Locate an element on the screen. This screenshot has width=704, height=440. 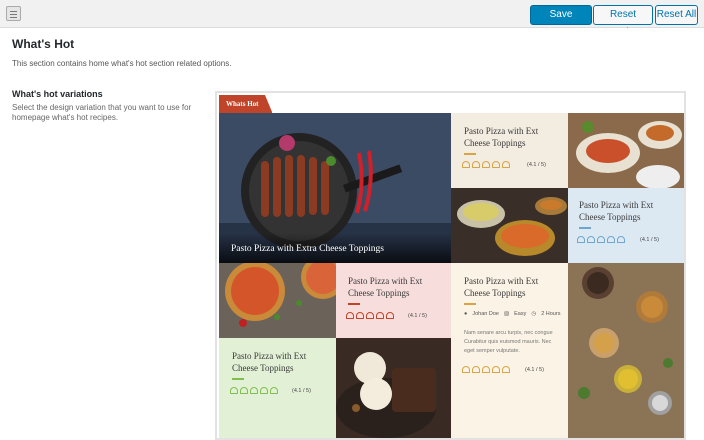
time-value: 2 Hours is located at coordinates (551, 314).